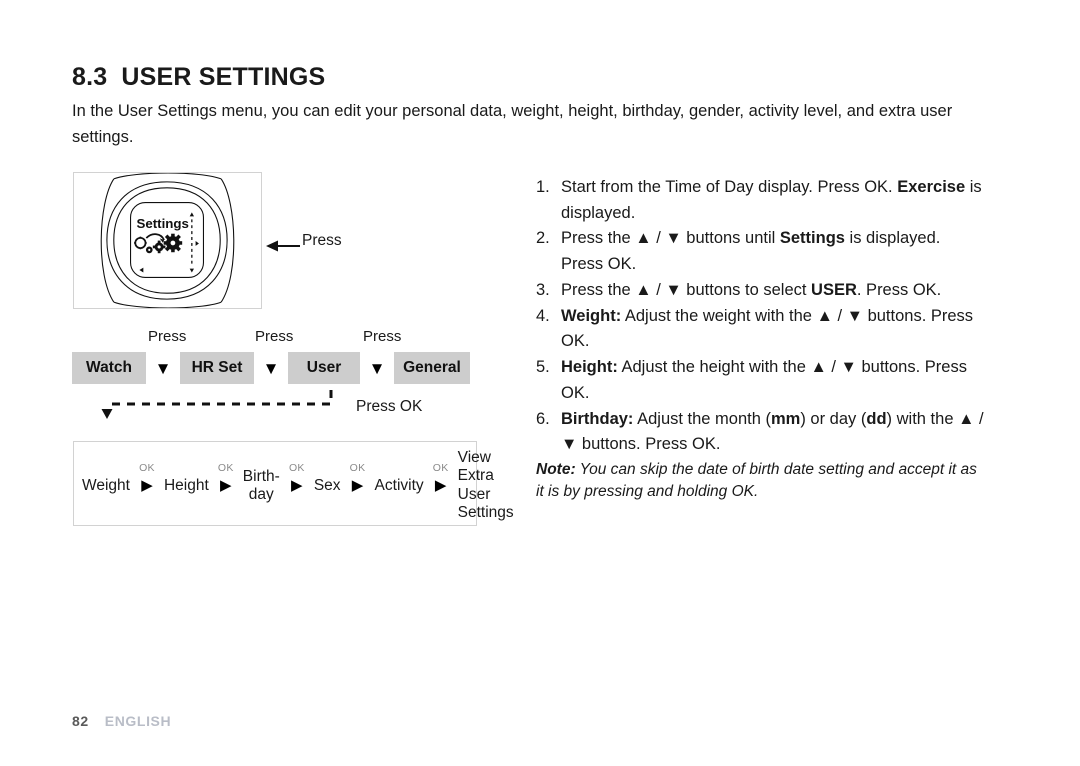  I want to click on press-label-2: Press, so click(274, 336).